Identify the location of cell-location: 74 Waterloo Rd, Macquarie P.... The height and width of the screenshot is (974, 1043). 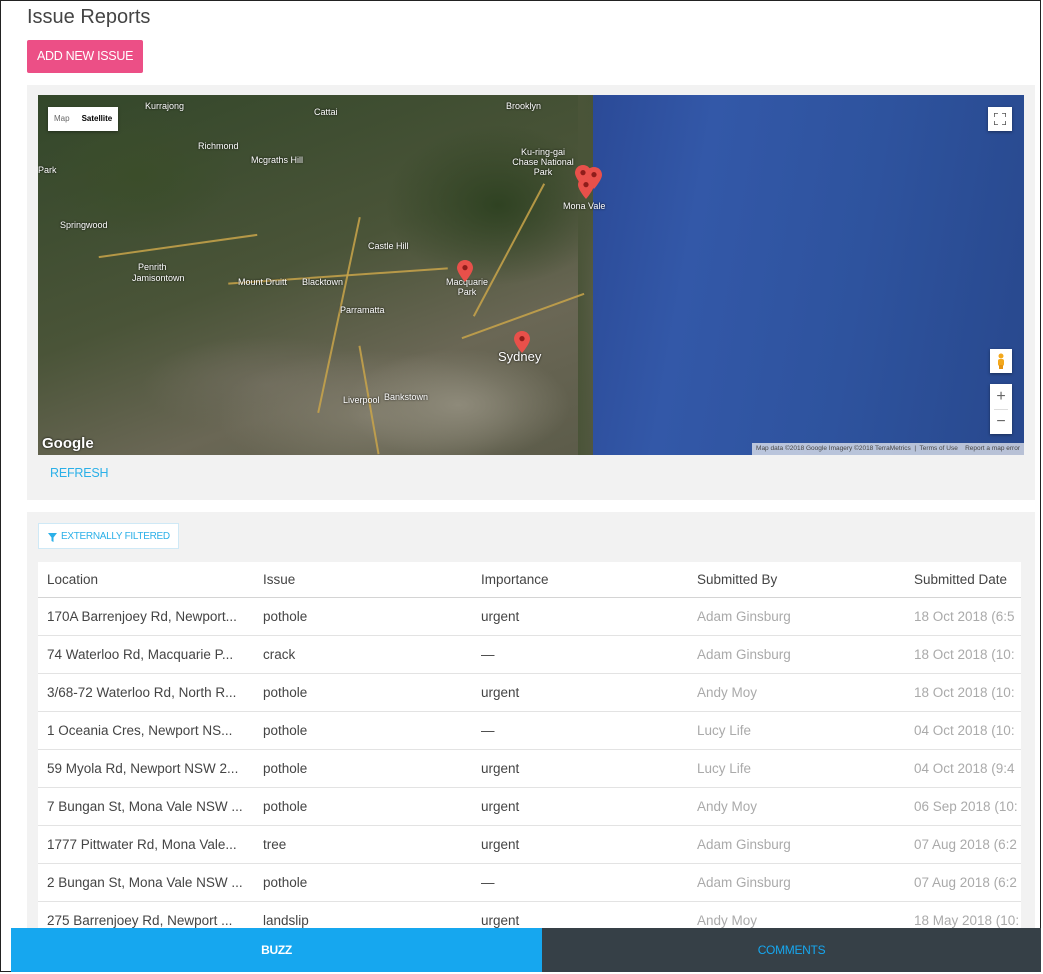
(140, 654).